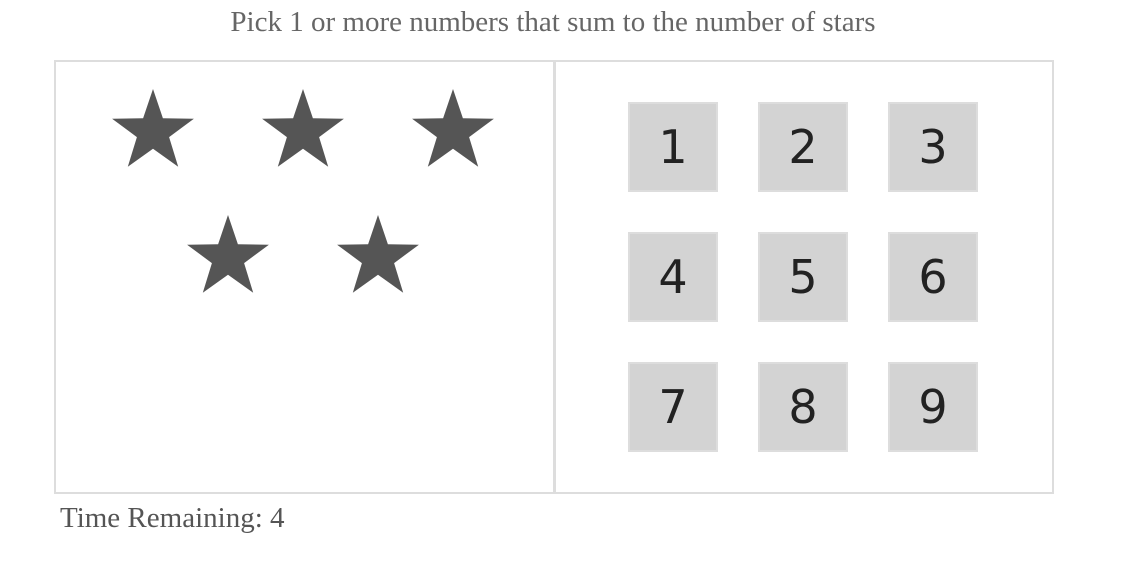 The image size is (1130, 578). What do you see at coordinates (673, 147) in the screenshot?
I see `number-button-1: 1` at bounding box center [673, 147].